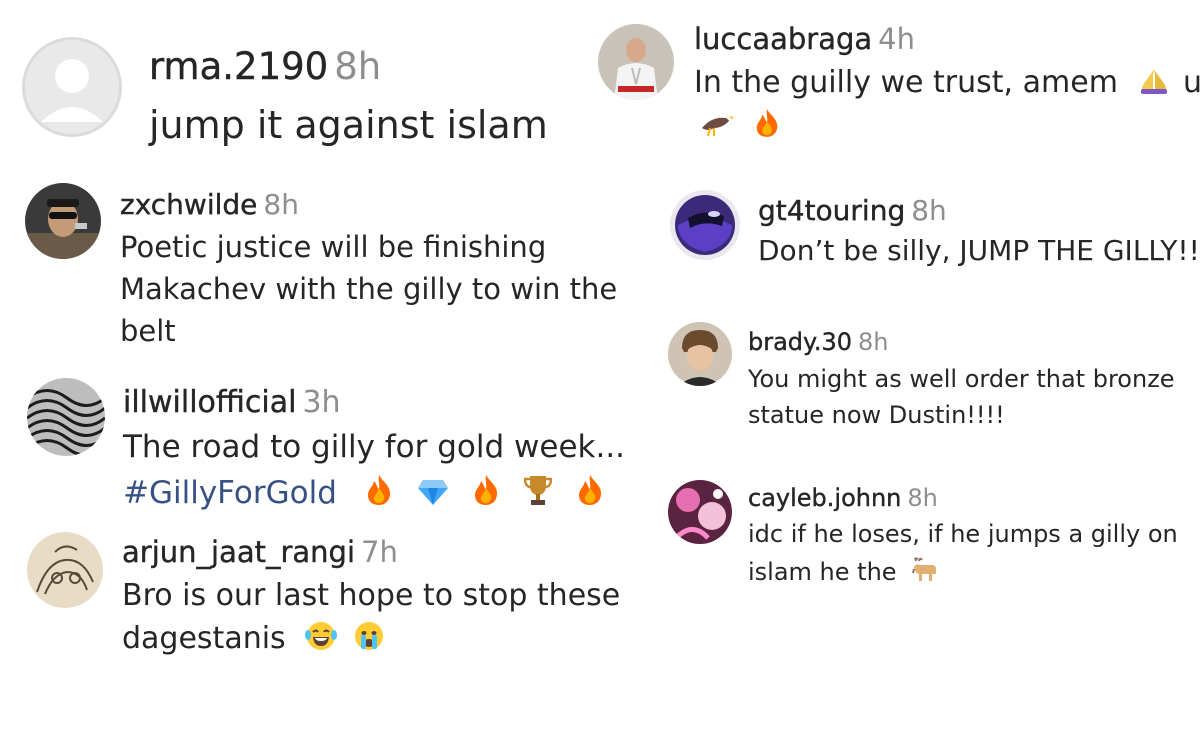  What do you see at coordinates (979, 250) in the screenshot?
I see `comment-text-line: Don’t be silly, JUMP THE GILLY!!!` at bounding box center [979, 250].